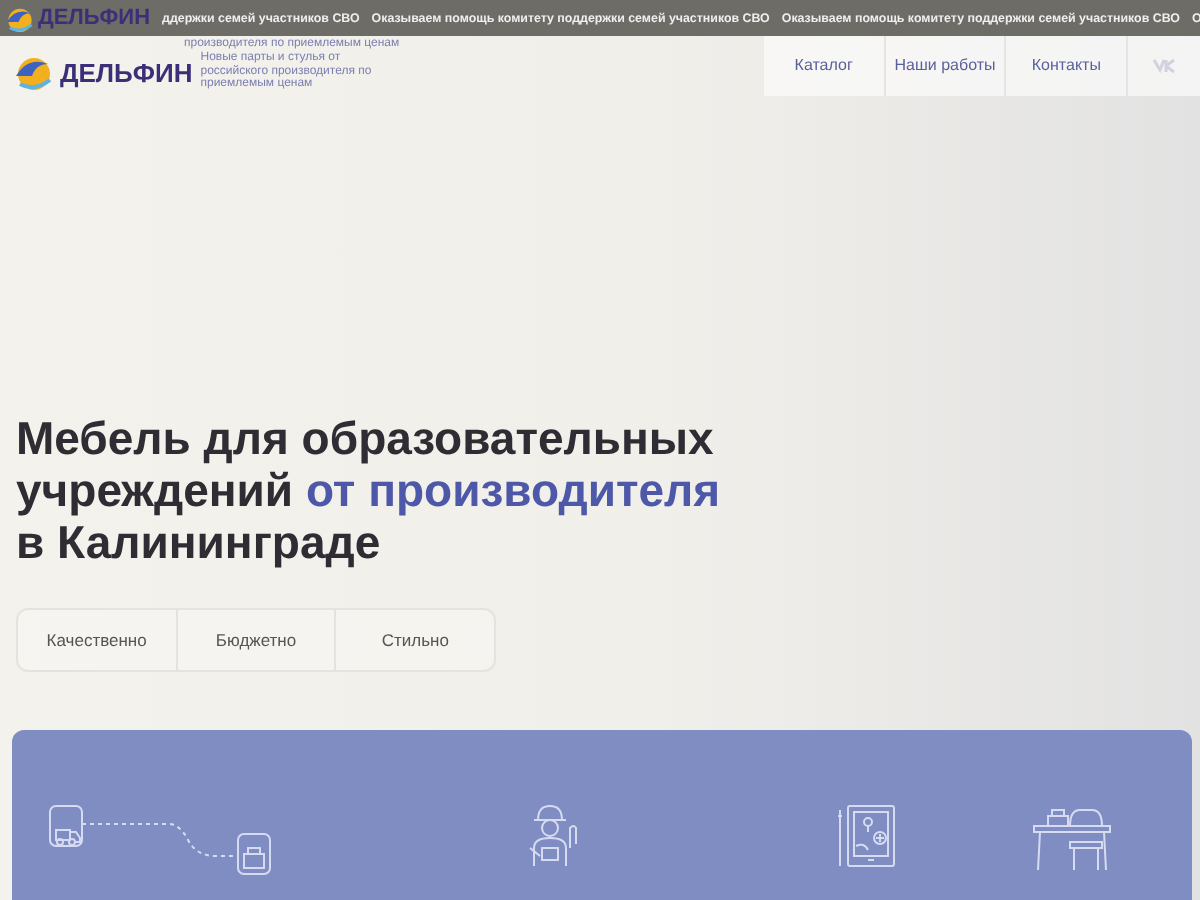  Describe the element at coordinates (160, 840) in the screenshot. I see `delivery-route-icon` at that location.